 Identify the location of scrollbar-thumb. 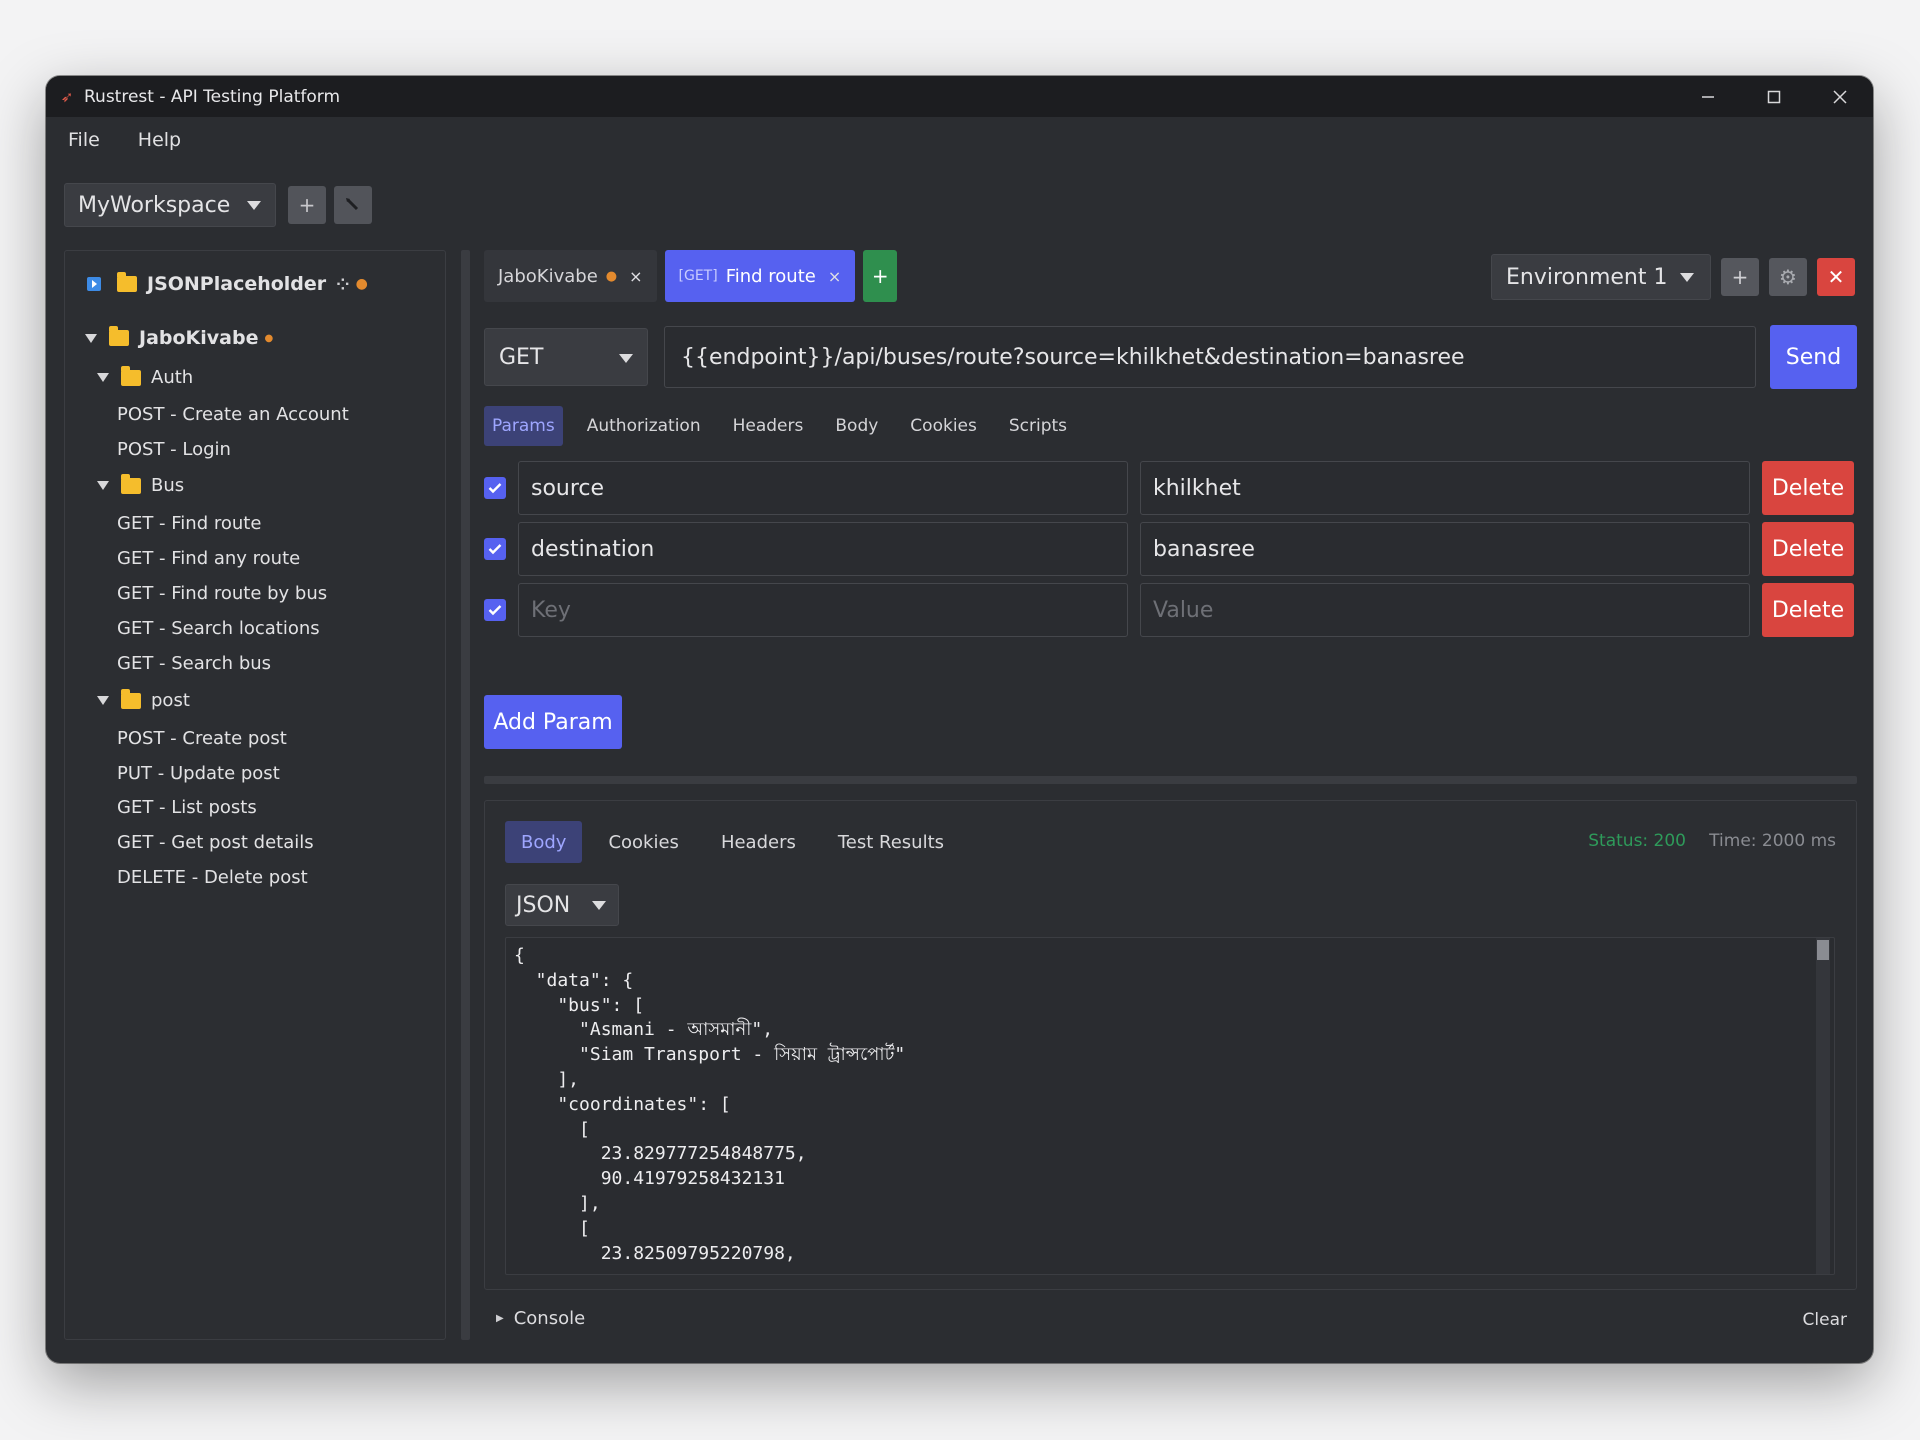
(1823, 950).